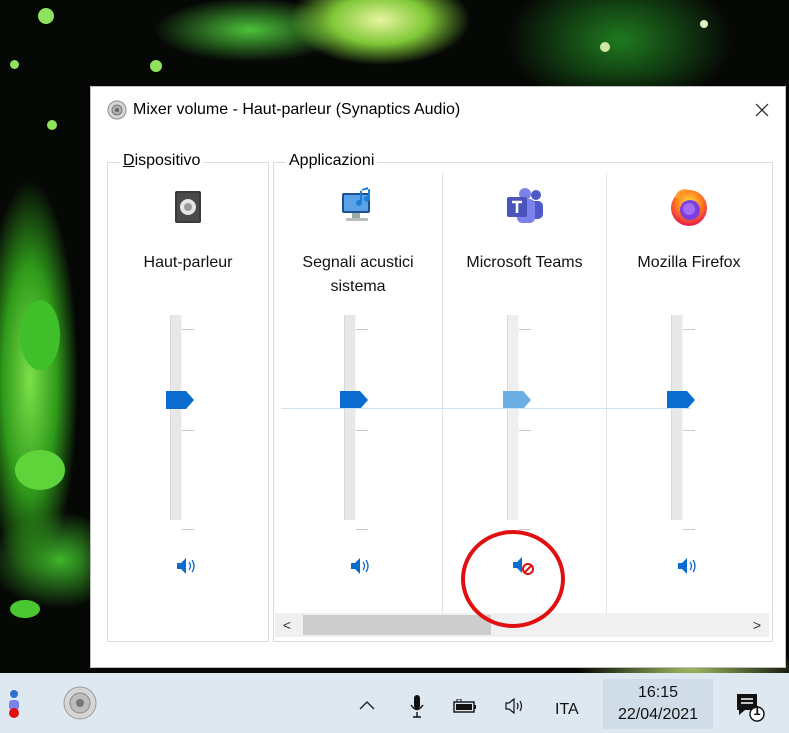 Image resolution: width=789 pixels, height=733 pixels. I want to click on app-channel-system-sounds: Segnali acustici sistema, so click(358, 390).